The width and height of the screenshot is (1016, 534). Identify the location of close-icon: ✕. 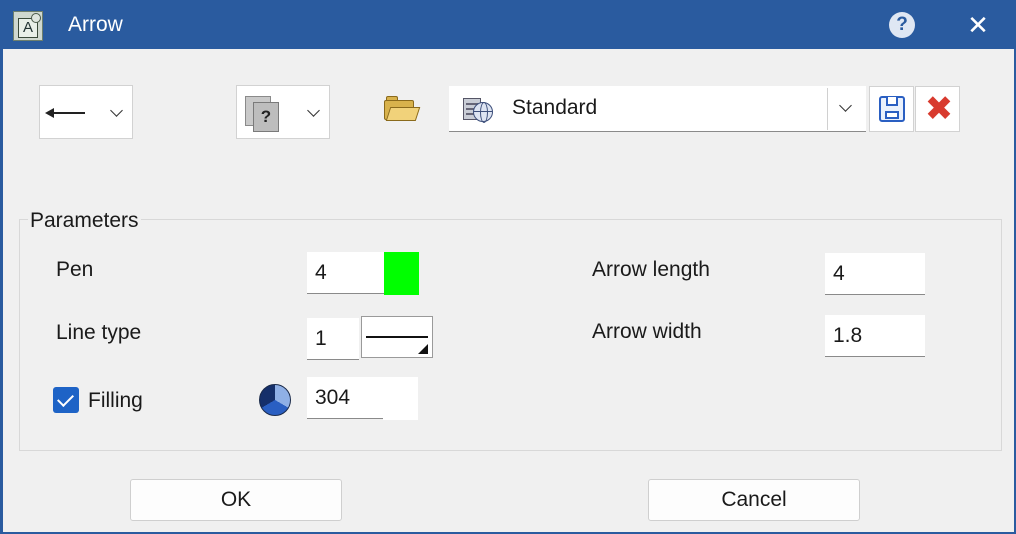
(978, 25).